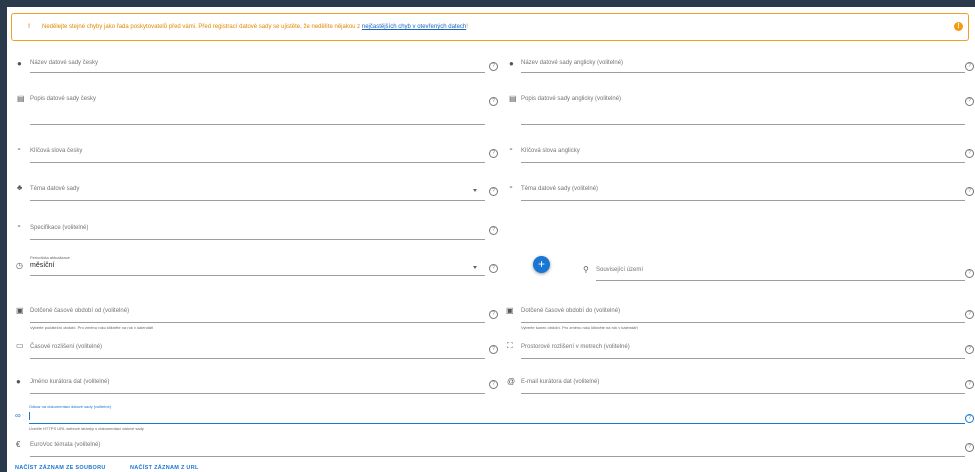  What do you see at coordinates (18, 415) in the screenshot?
I see `link-icon: ∞` at bounding box center [18, 415].